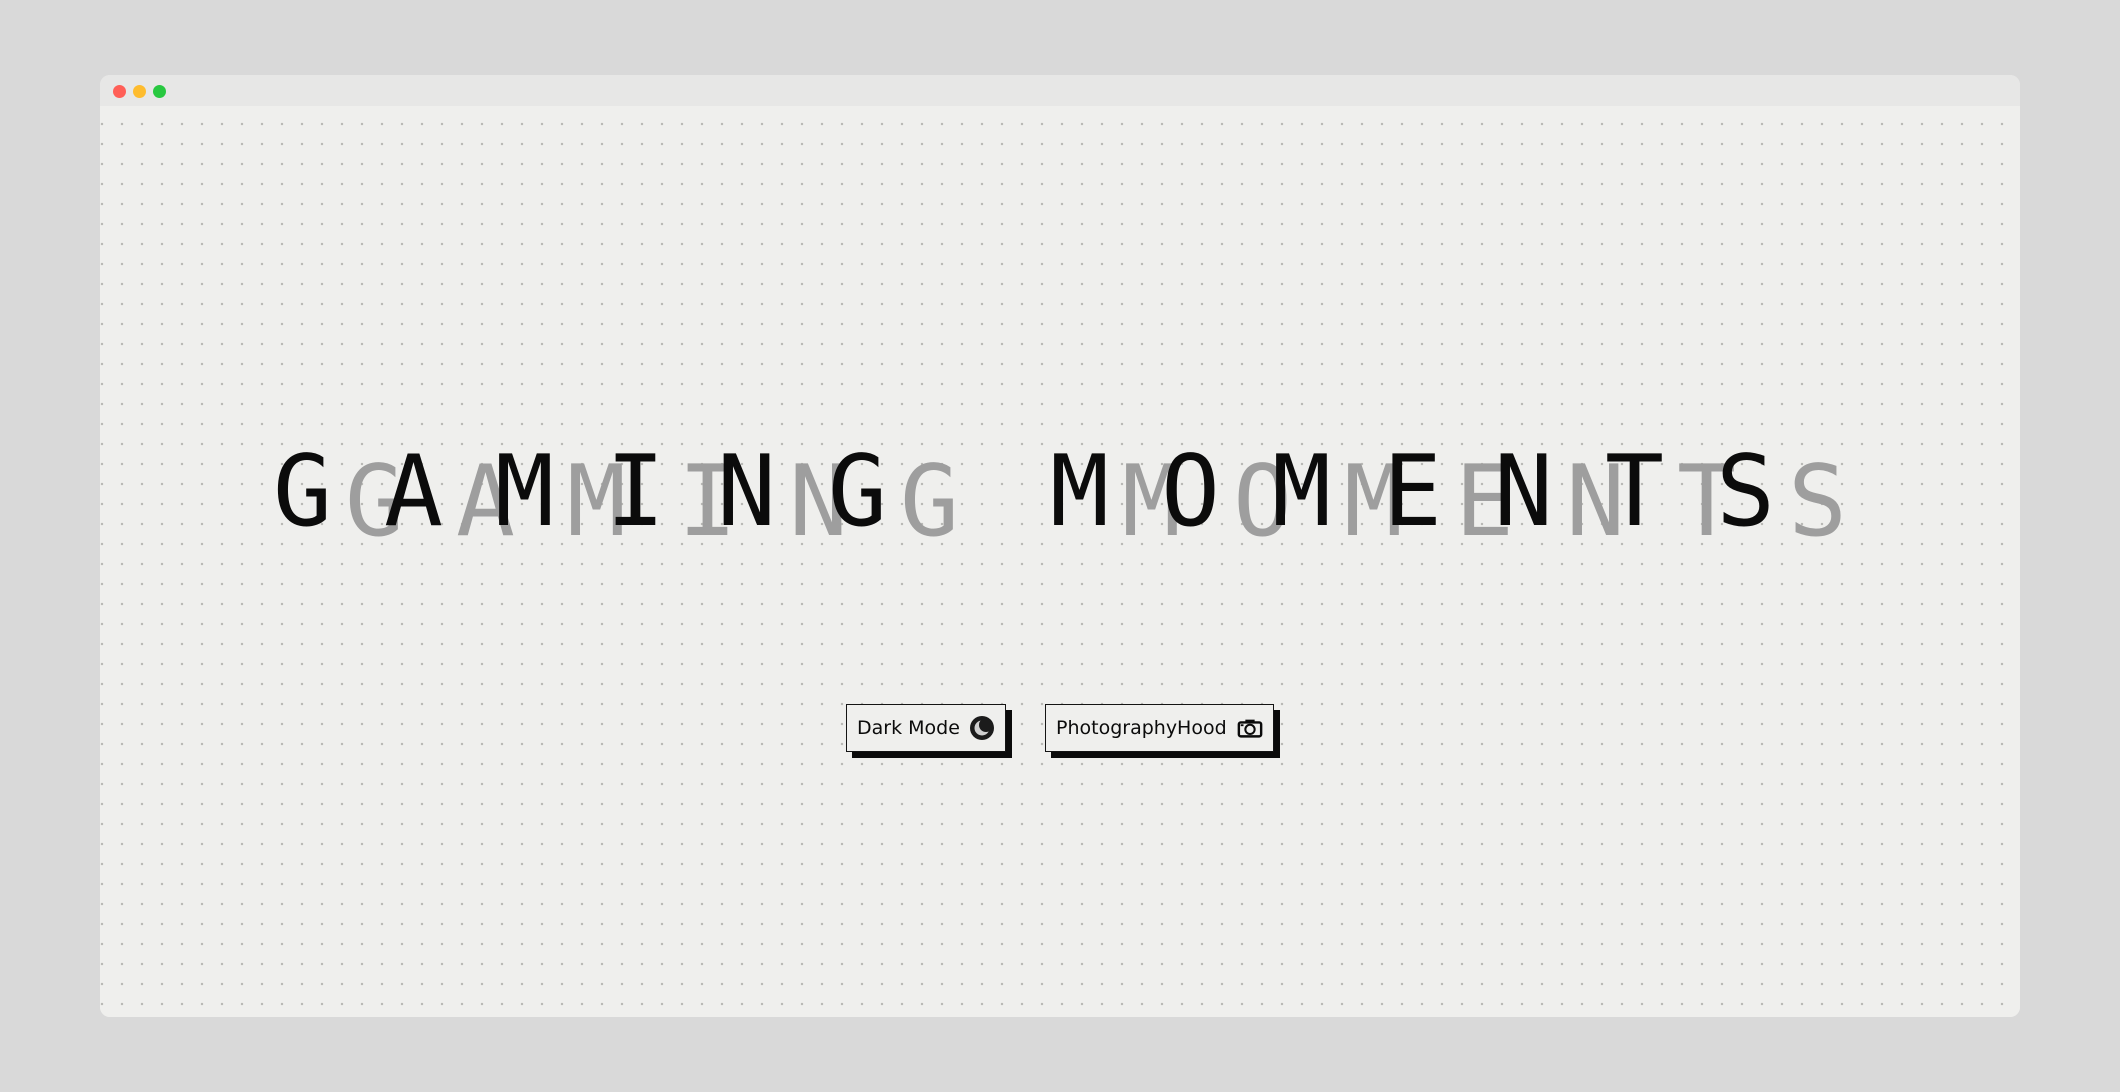 This screenshot has height=1092, width=2120. I want to click on photographyhood-button: PhotographyHood, so click(1159, 728).